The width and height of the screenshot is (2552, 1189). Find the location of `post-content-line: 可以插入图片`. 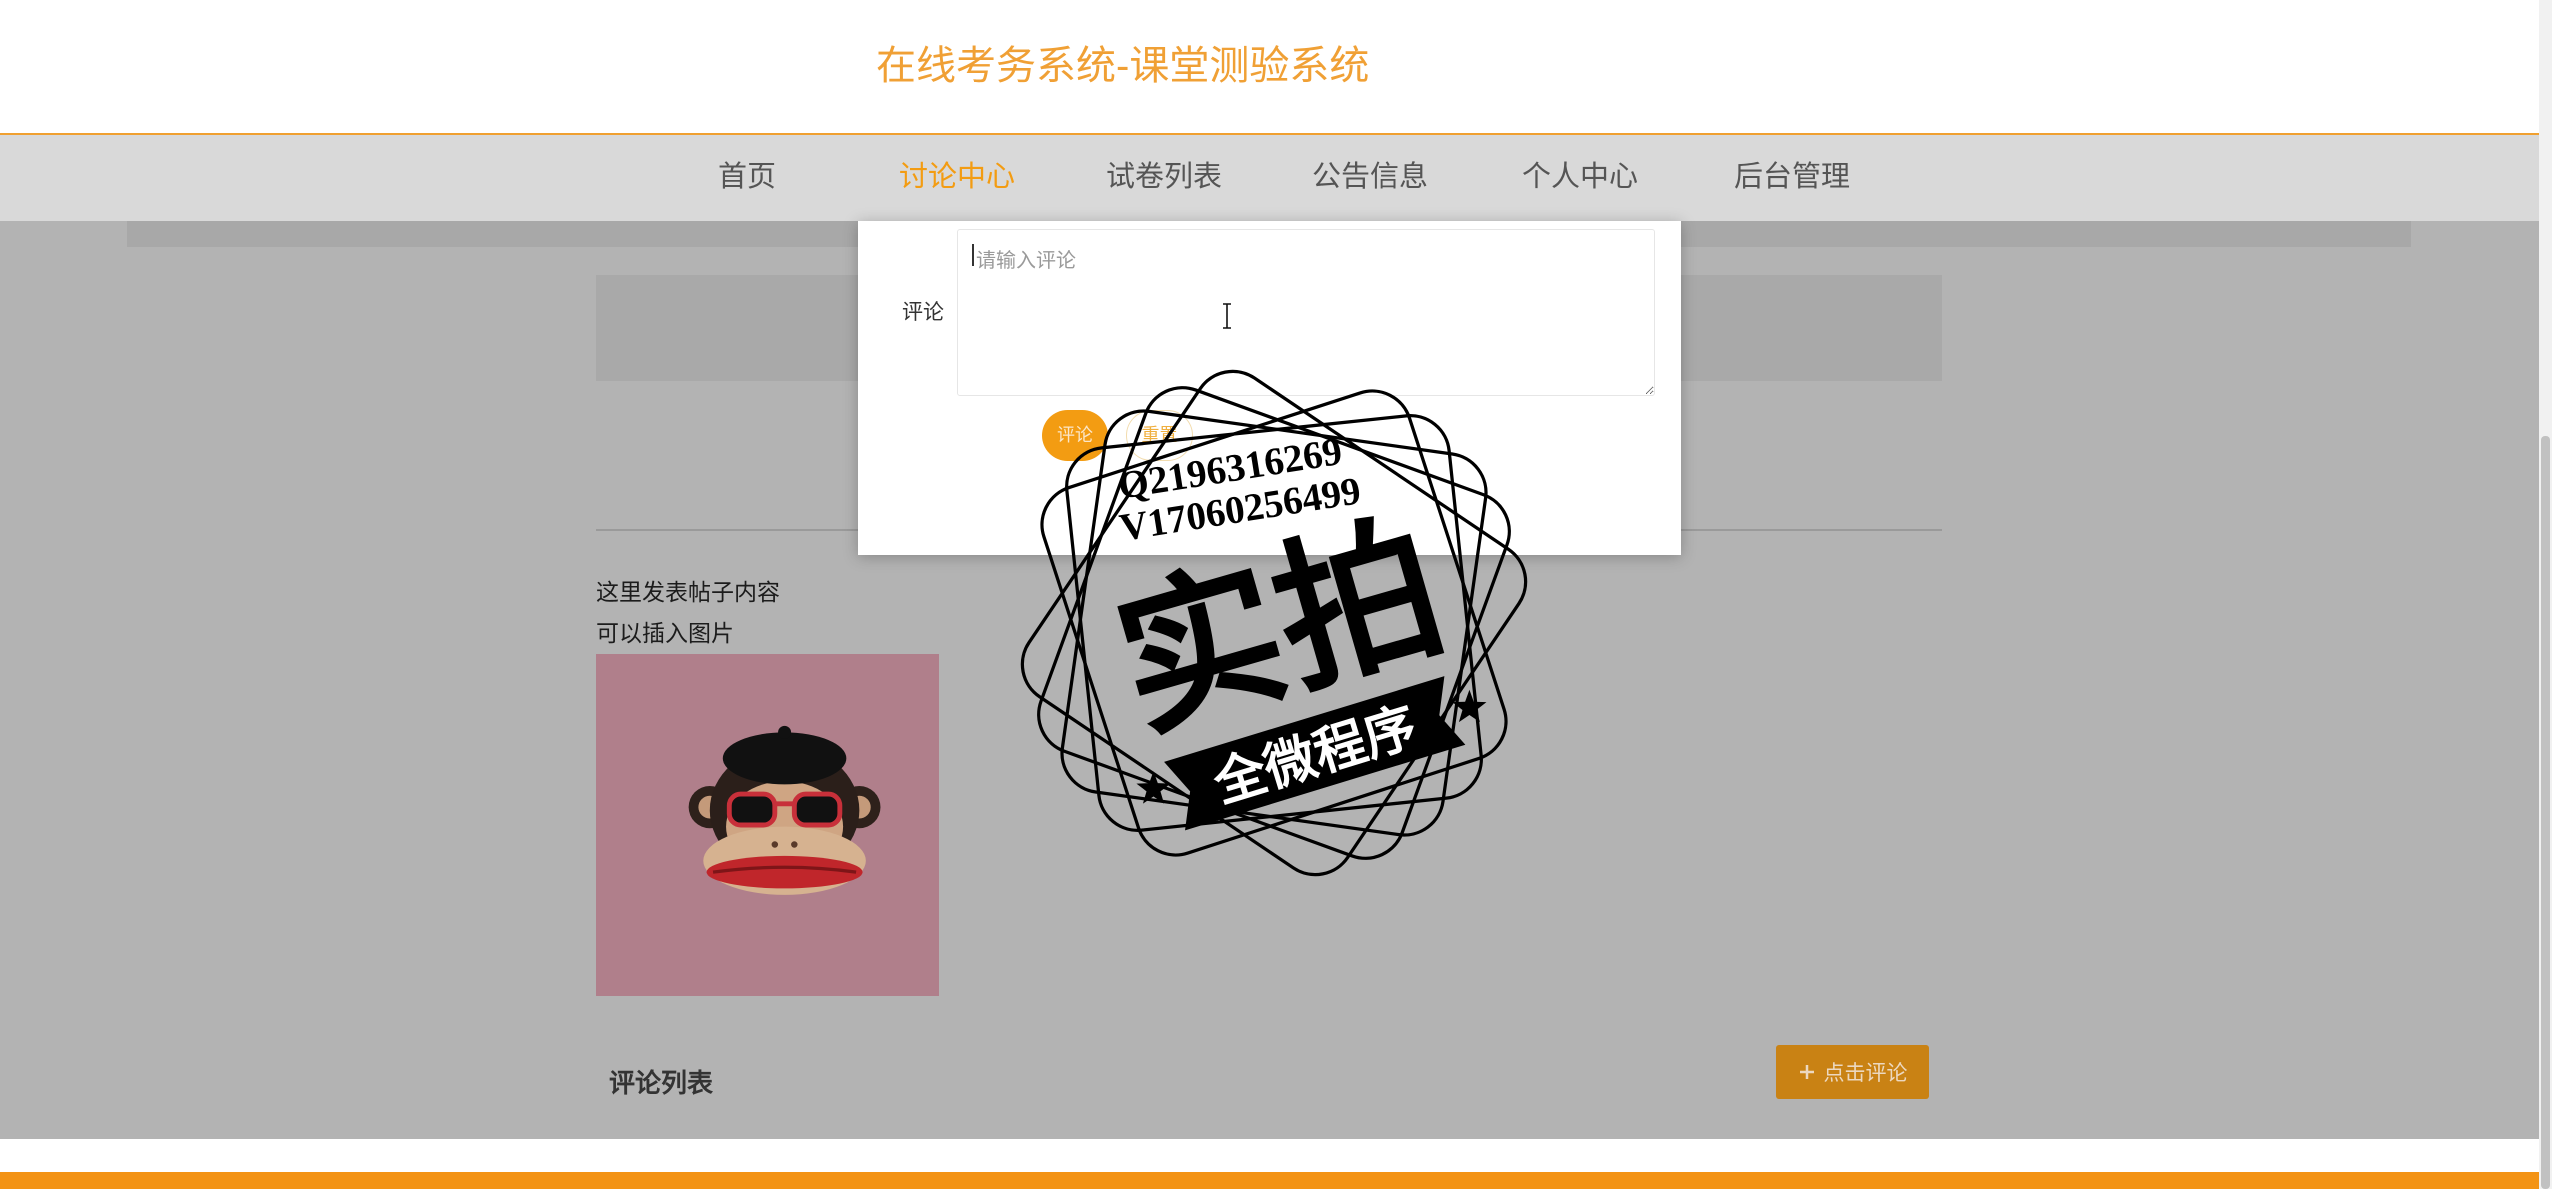

post-content-line: 可以插入图片 is located at coordinates (665, 633).